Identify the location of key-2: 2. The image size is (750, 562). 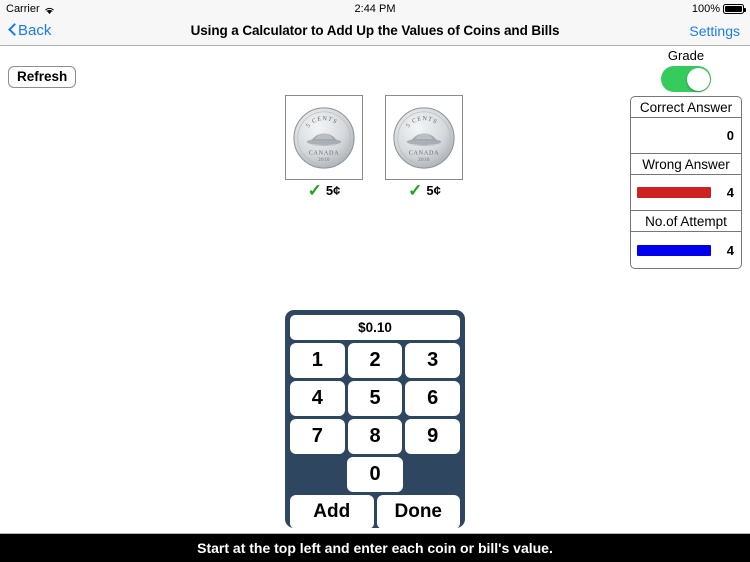
(375, 360).